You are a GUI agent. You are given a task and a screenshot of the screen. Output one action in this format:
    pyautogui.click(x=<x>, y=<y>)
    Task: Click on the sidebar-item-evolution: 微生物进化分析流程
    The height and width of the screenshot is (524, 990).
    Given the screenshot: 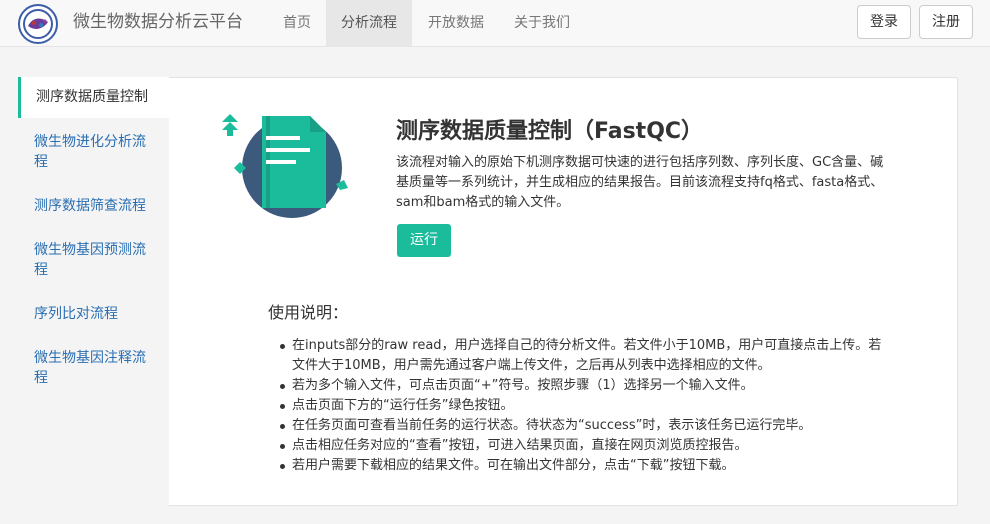 What is the action you would take?
    pyautogui.click(x=93, y=152)
    